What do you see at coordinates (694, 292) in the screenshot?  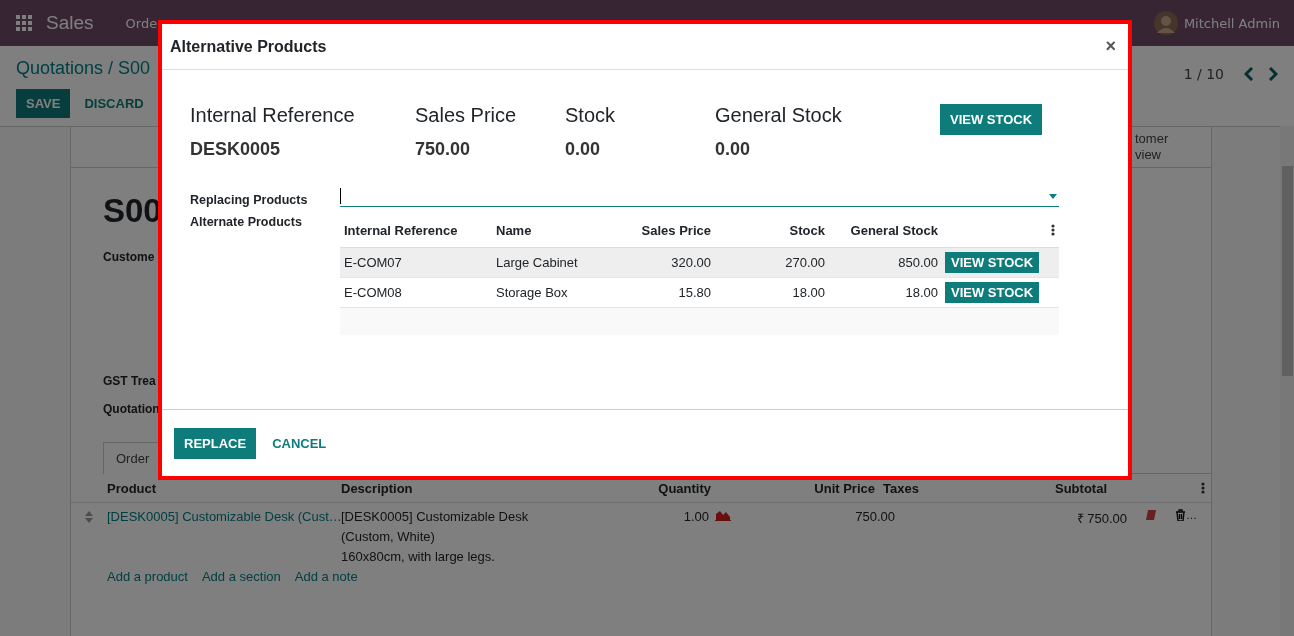 I see `table-cell-text: 15.80` at bounding box center [694, 292].